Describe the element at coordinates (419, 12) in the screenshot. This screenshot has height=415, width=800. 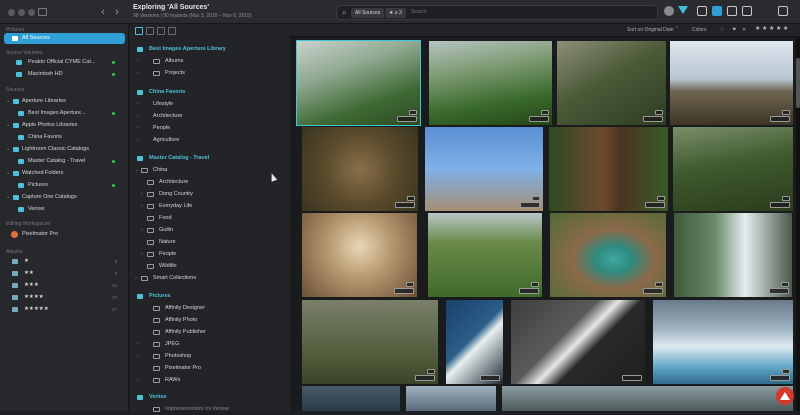
I see `search-input: Search` at that location.